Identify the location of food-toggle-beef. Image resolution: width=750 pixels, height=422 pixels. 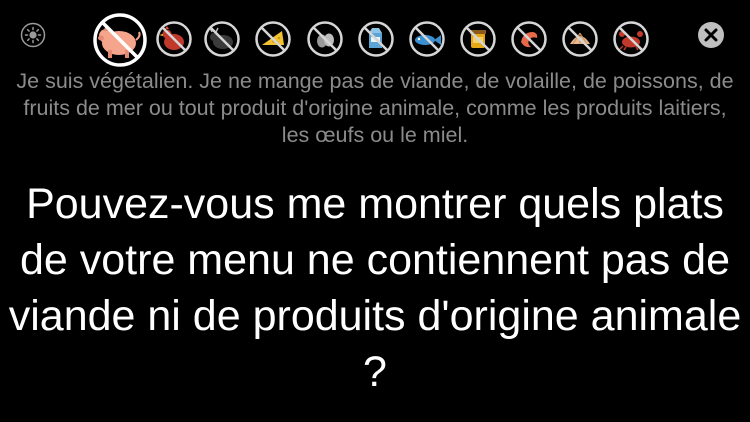
(222, 39).